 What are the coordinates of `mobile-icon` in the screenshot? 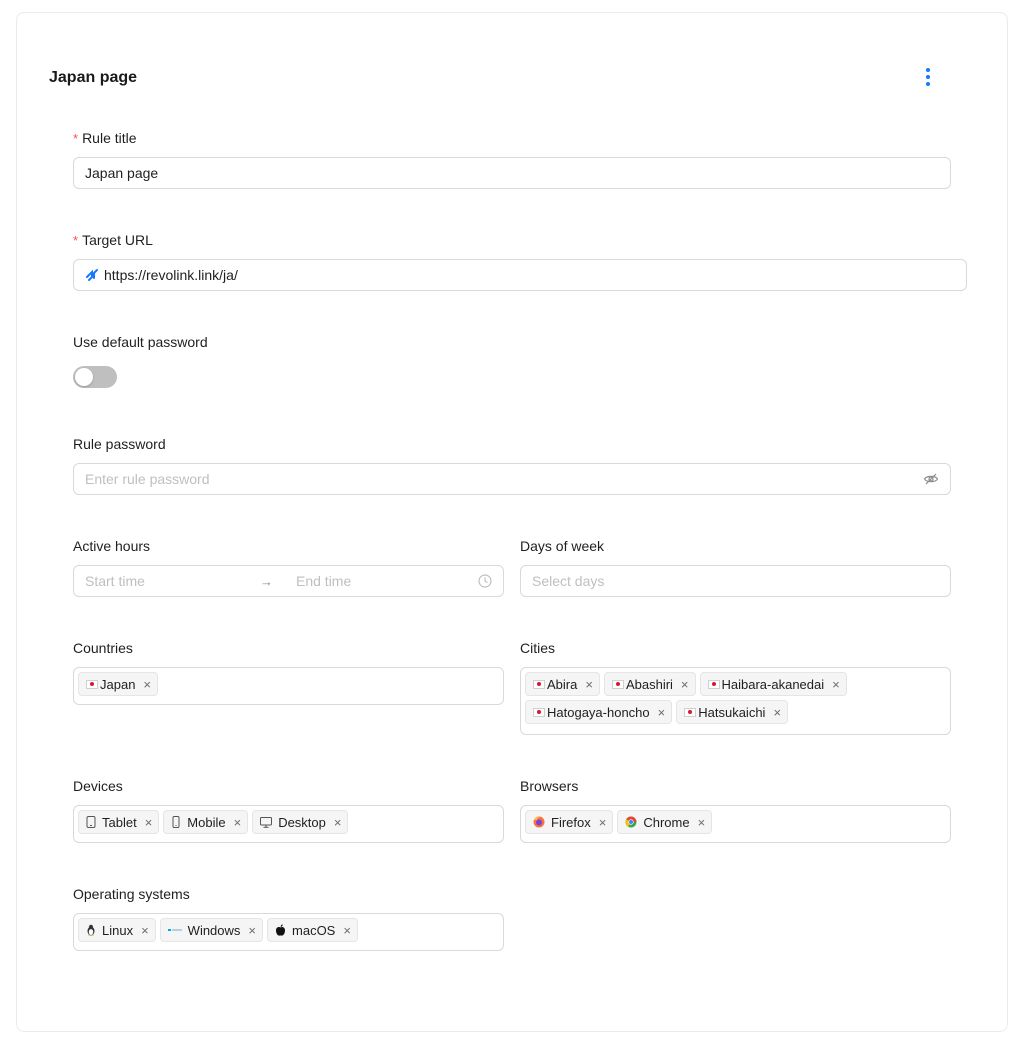 It's located at (176, 822).